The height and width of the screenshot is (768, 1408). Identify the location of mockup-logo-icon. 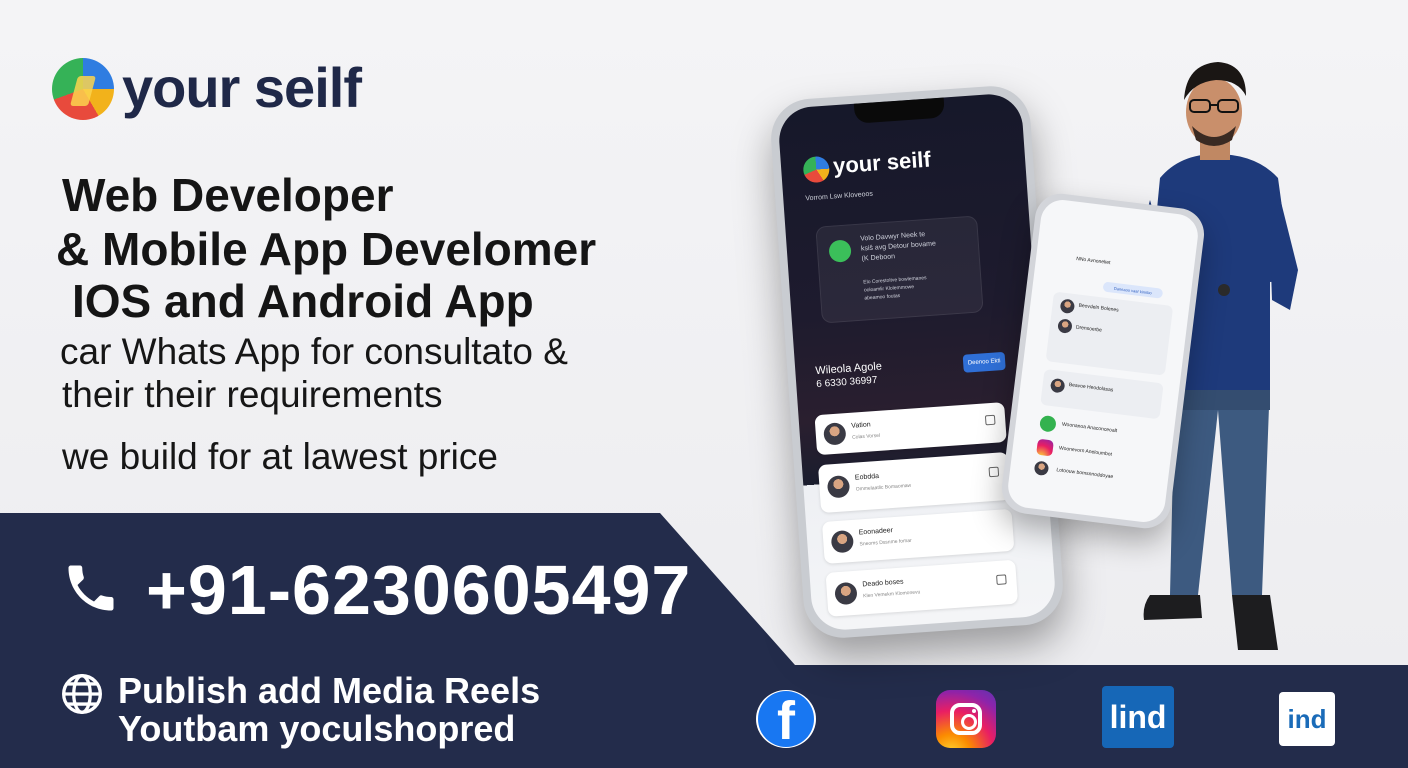
(816, 169).